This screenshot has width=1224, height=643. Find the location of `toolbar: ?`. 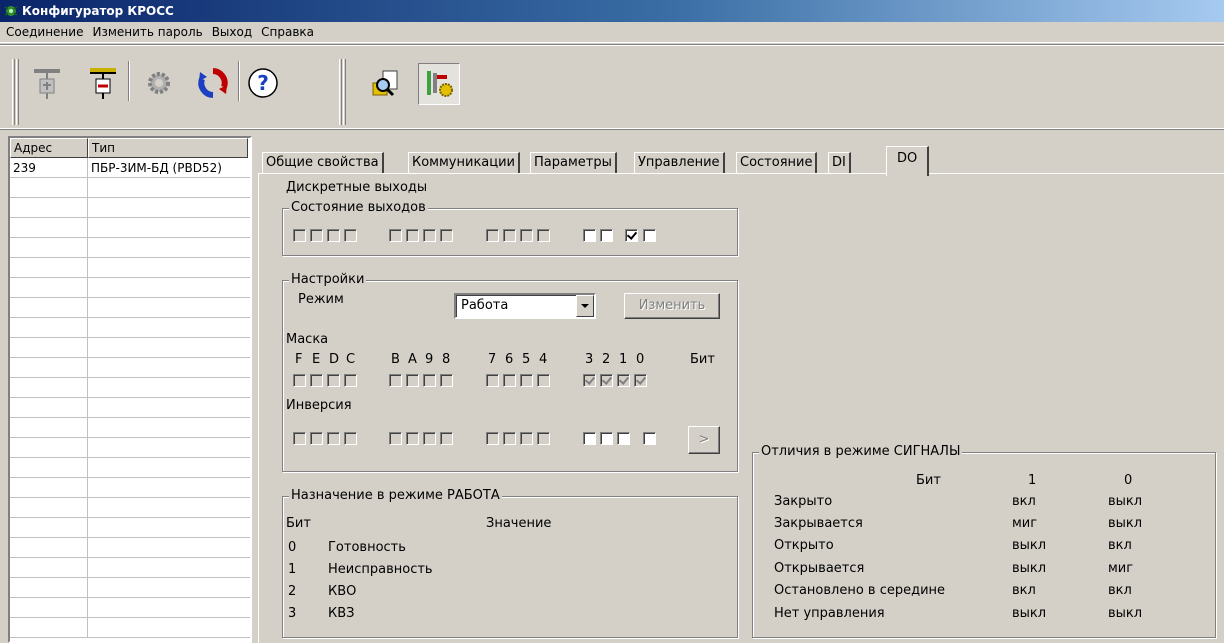

toolbar: ? is located at coordinates (612, 87).